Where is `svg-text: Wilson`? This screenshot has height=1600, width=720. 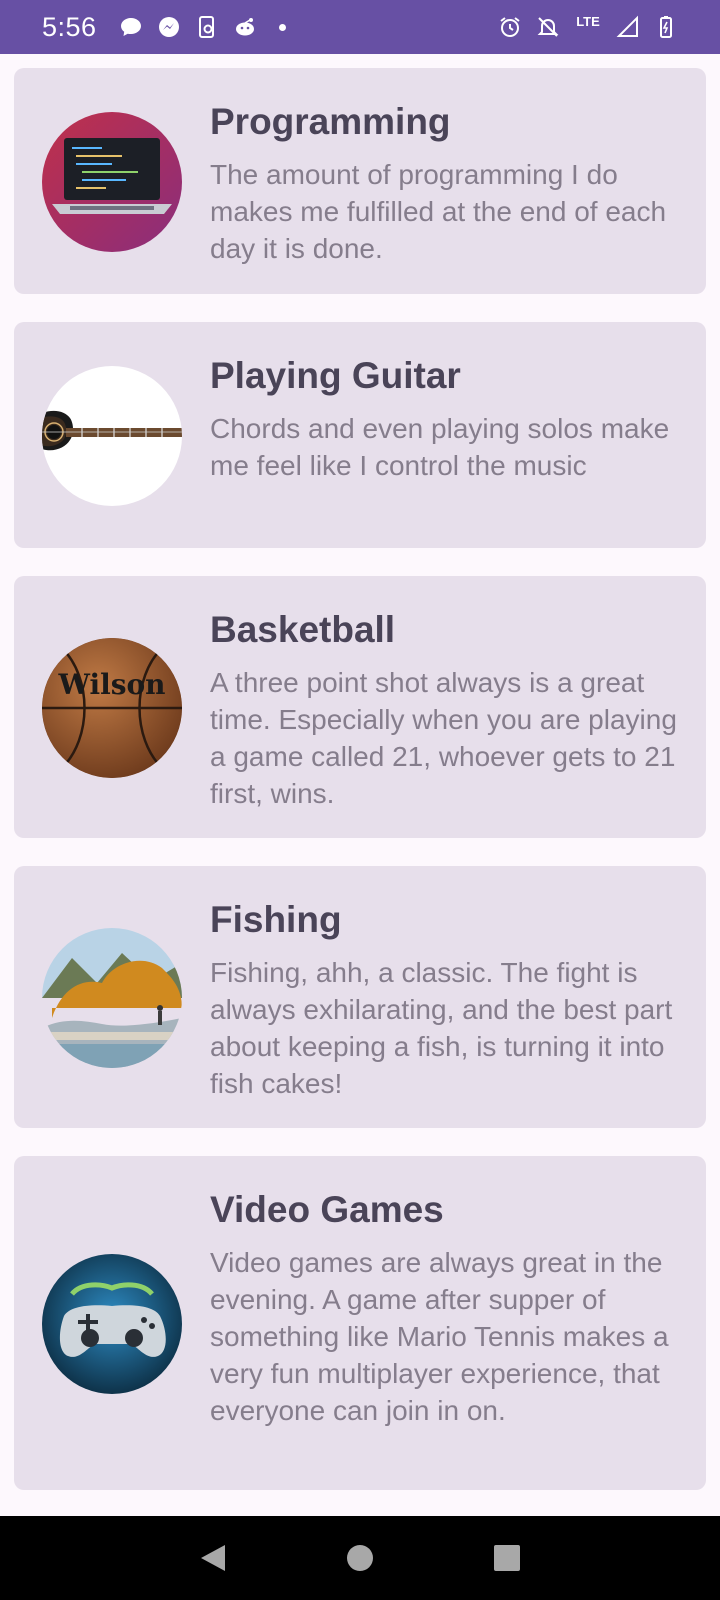
svg-text: Wilson is located at coordinates (111, 684).